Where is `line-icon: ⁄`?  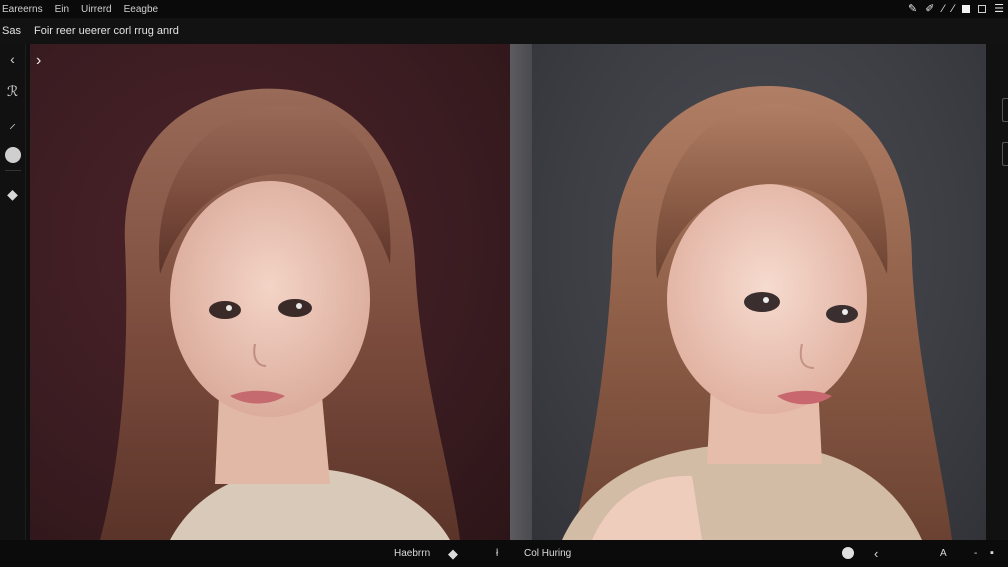 line-icon: ⁄ is located at coordinates (943, 9).